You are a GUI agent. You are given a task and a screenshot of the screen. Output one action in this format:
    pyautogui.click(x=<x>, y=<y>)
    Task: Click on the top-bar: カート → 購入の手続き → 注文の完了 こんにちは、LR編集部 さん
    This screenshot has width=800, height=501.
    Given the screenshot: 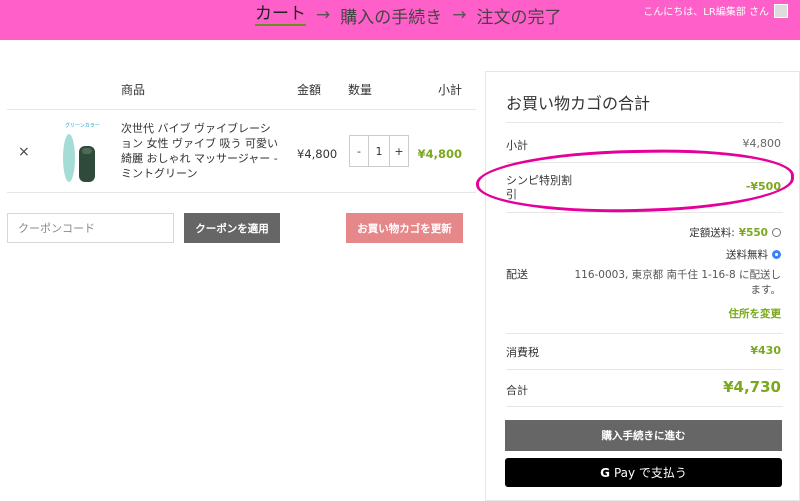 What is the action you would take?
    pyautogui.click(x=400, y=20)
    